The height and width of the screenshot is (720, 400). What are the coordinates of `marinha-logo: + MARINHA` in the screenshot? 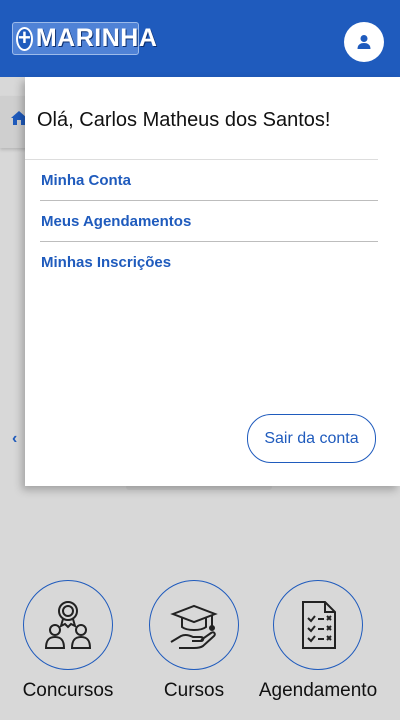 It's located at (84, 38).